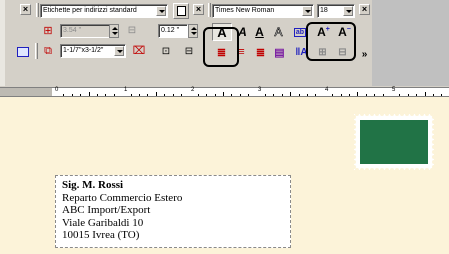 This screenshot has width=449, height=254. I want to click on overflow-chevron-icon: », so click(364, 54).